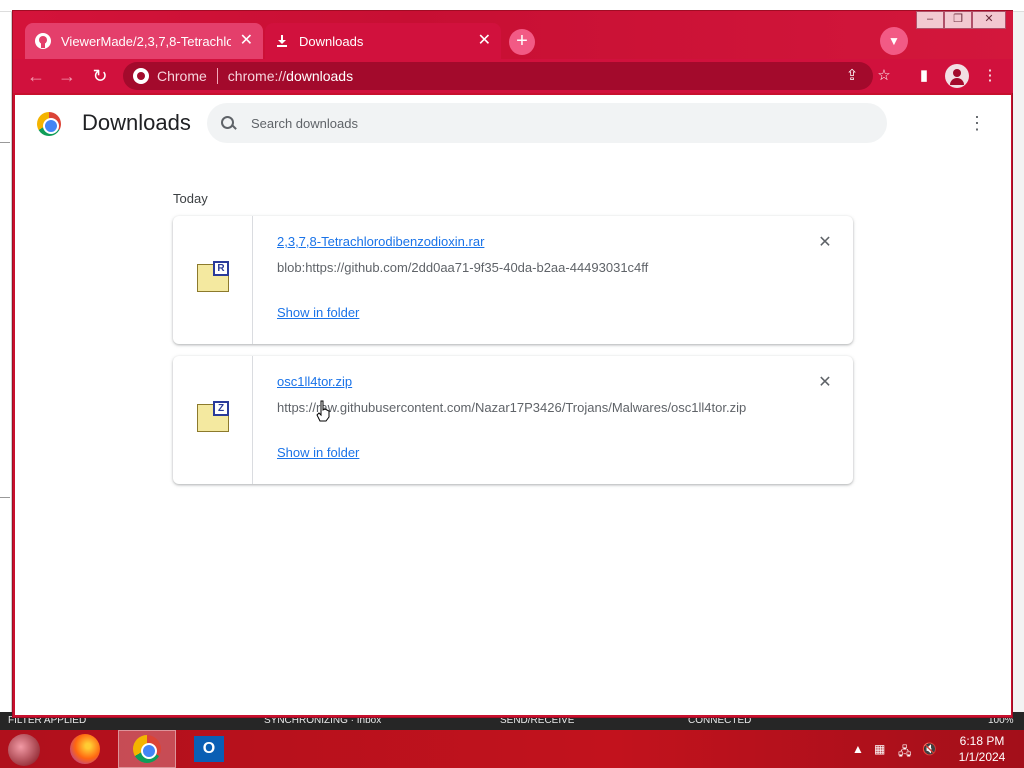 Image resolution: width=1024 pixels, height=768 pixels. I want to click on tab-downloads: Downloads ✕, so click(383, 41).